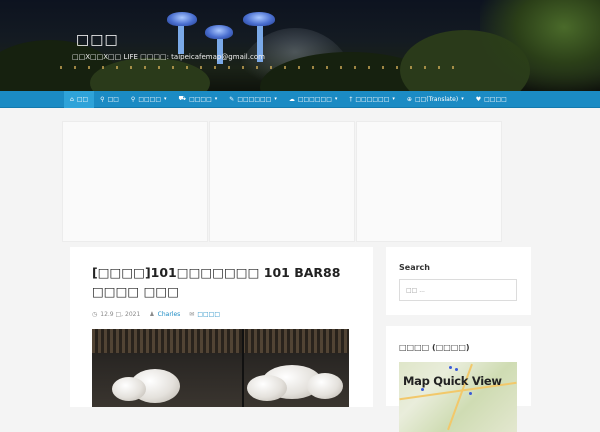 Image resolution: width=600 pixels, height=432 pixels. Describe the element at coordinates (260, 67) in the screenshot. I see `city-lights` at that location.